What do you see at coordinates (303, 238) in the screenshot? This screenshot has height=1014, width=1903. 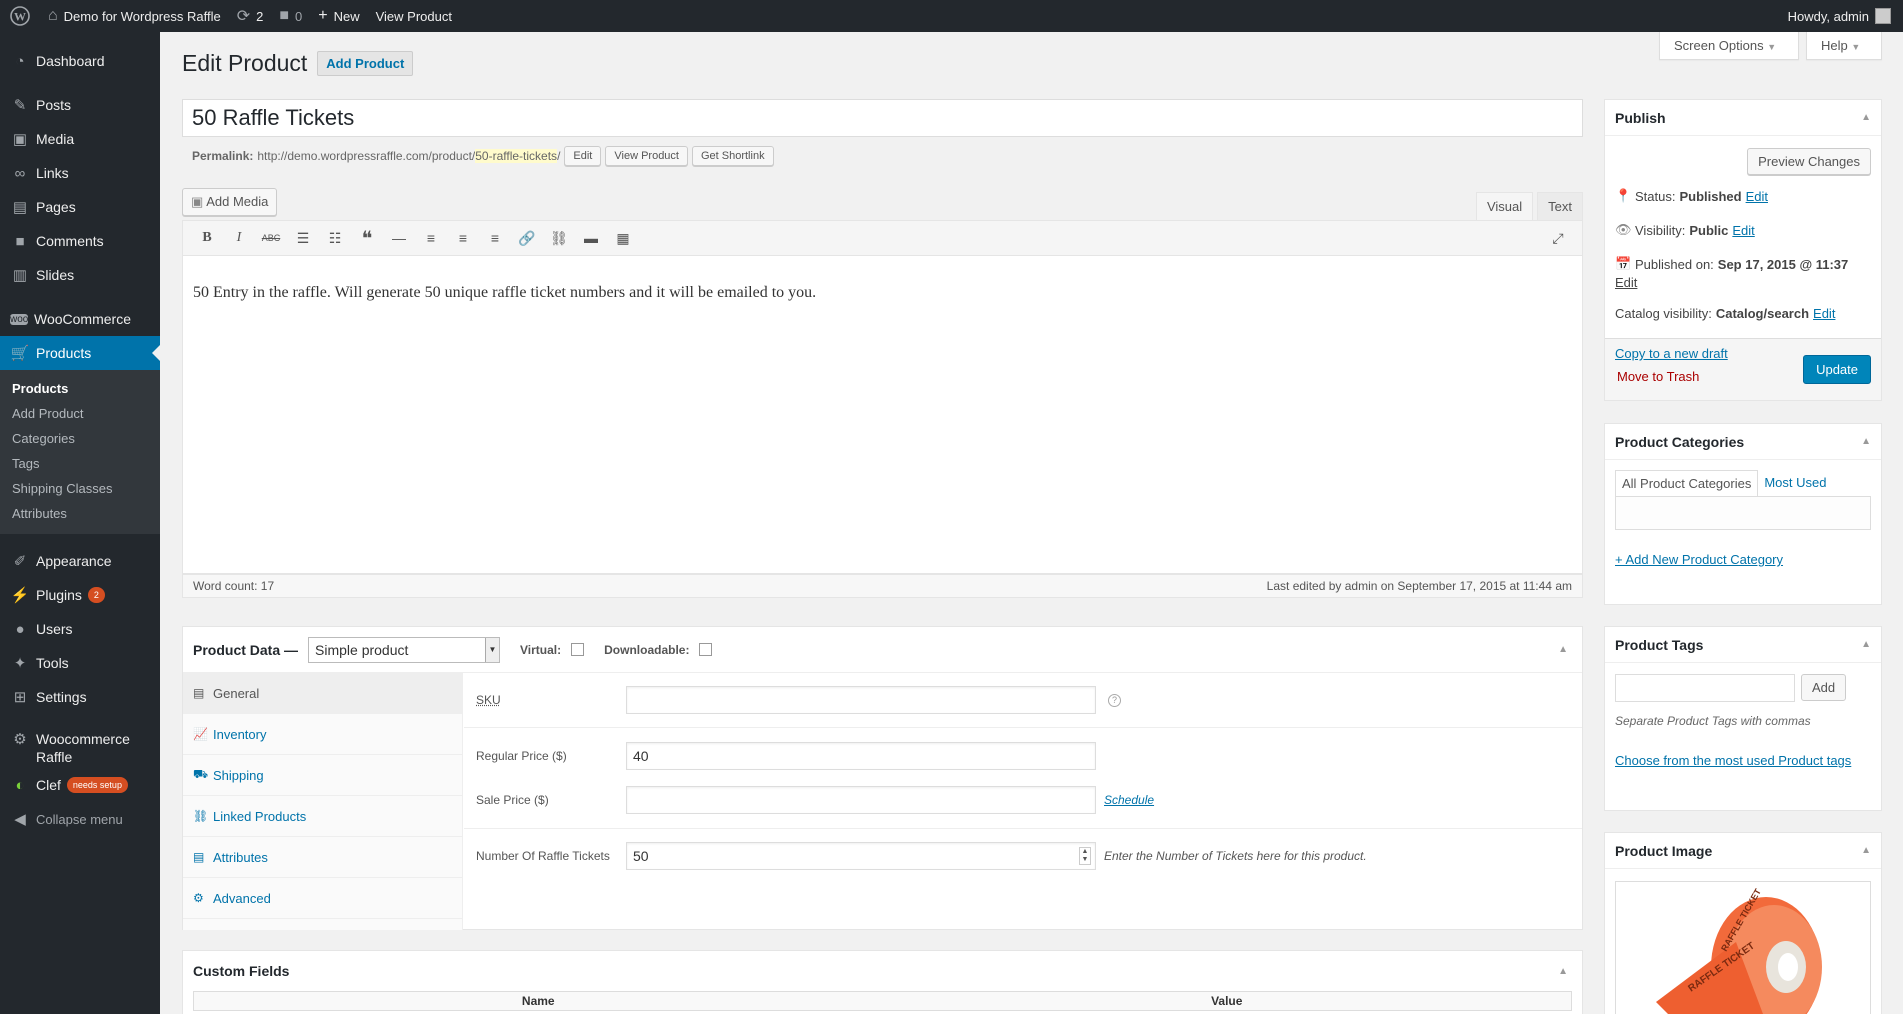 I see `bulleted-list-icon: ☰` at bounding box center [303, 238].